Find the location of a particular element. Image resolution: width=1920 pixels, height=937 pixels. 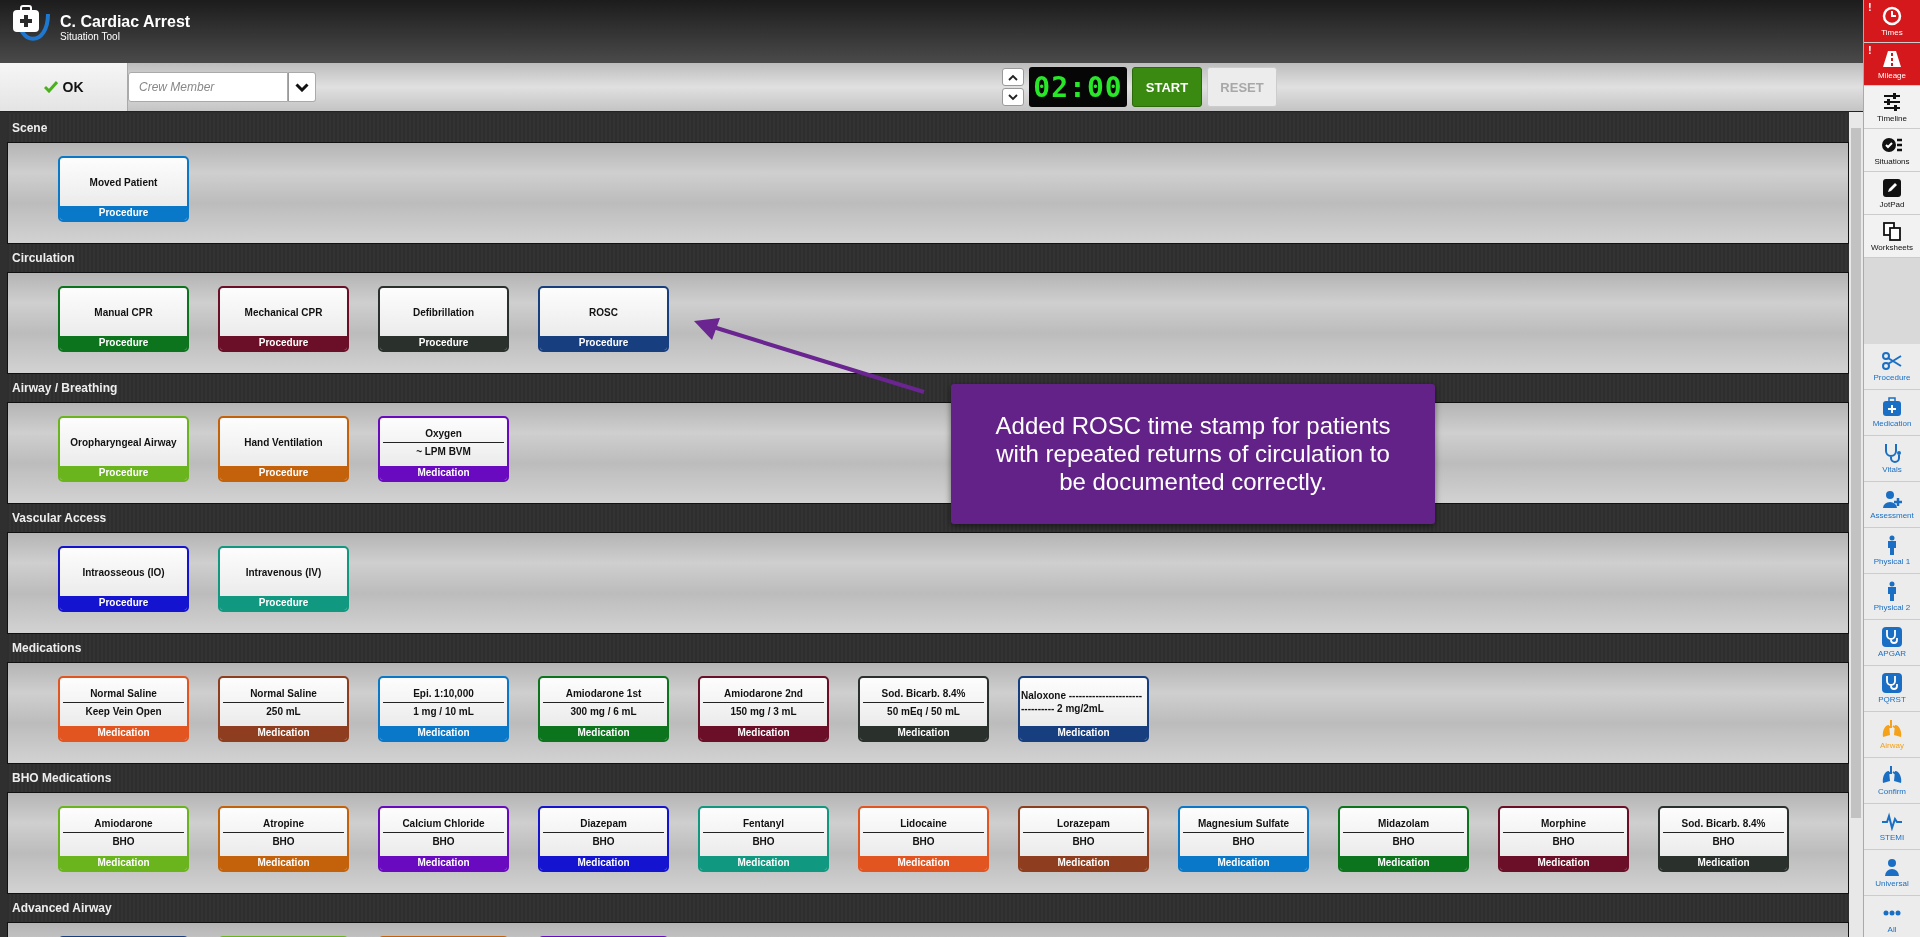

pencil-icon is located at coordinates (1892, 187).